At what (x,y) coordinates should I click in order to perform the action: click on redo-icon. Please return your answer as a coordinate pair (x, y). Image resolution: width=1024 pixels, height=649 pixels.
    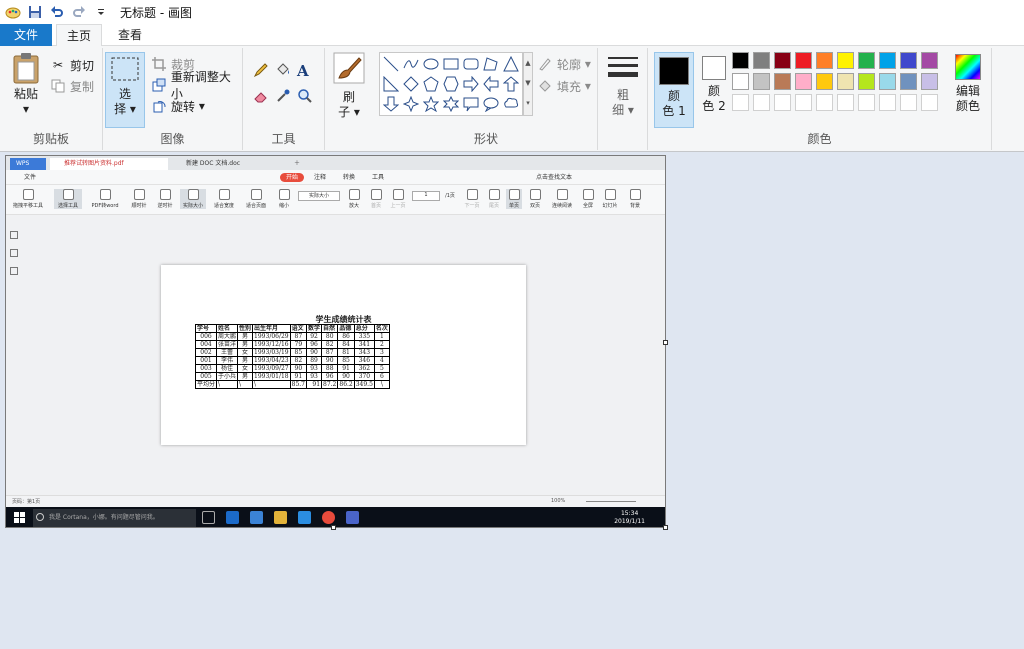
    Looking at the image, I should click on (79, 12).